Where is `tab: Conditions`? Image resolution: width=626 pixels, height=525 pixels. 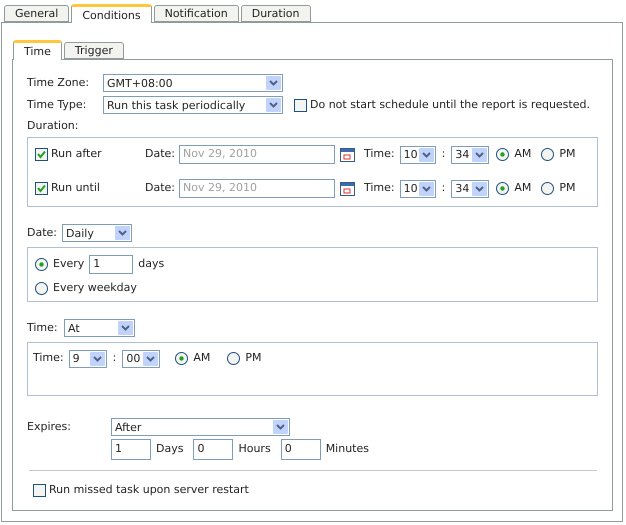
tab: Conditions is located at coordinates (111, 13).